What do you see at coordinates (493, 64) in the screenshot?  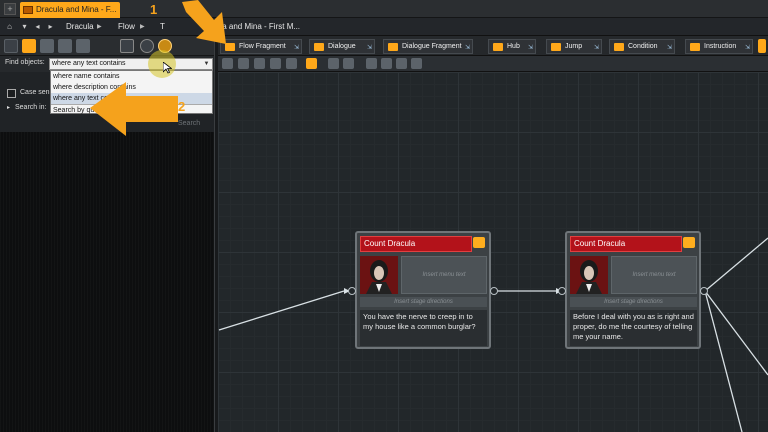 I see `canvas-toolbar` at bounding box center [493, 64].